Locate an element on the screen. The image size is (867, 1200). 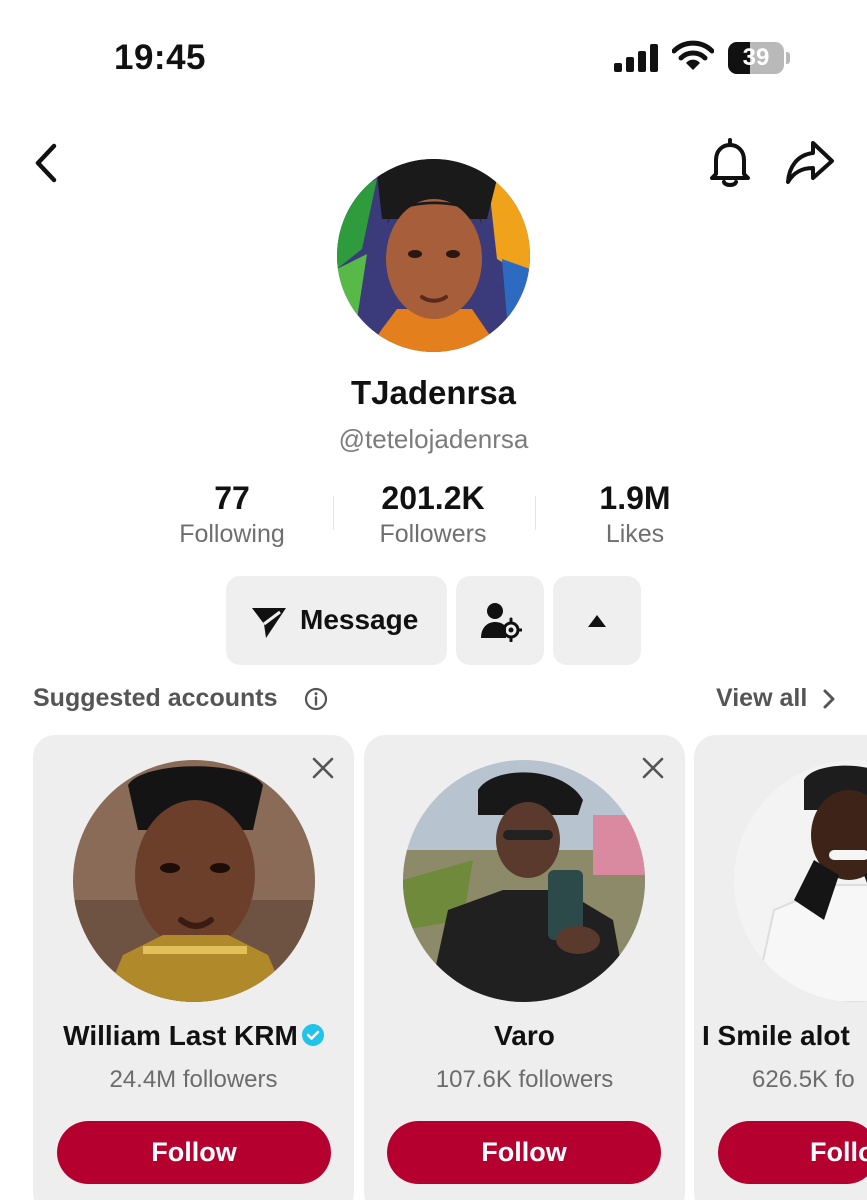
suggested-account-card: Varo 107.6K followers Follow is located at coordinates (524, 967).